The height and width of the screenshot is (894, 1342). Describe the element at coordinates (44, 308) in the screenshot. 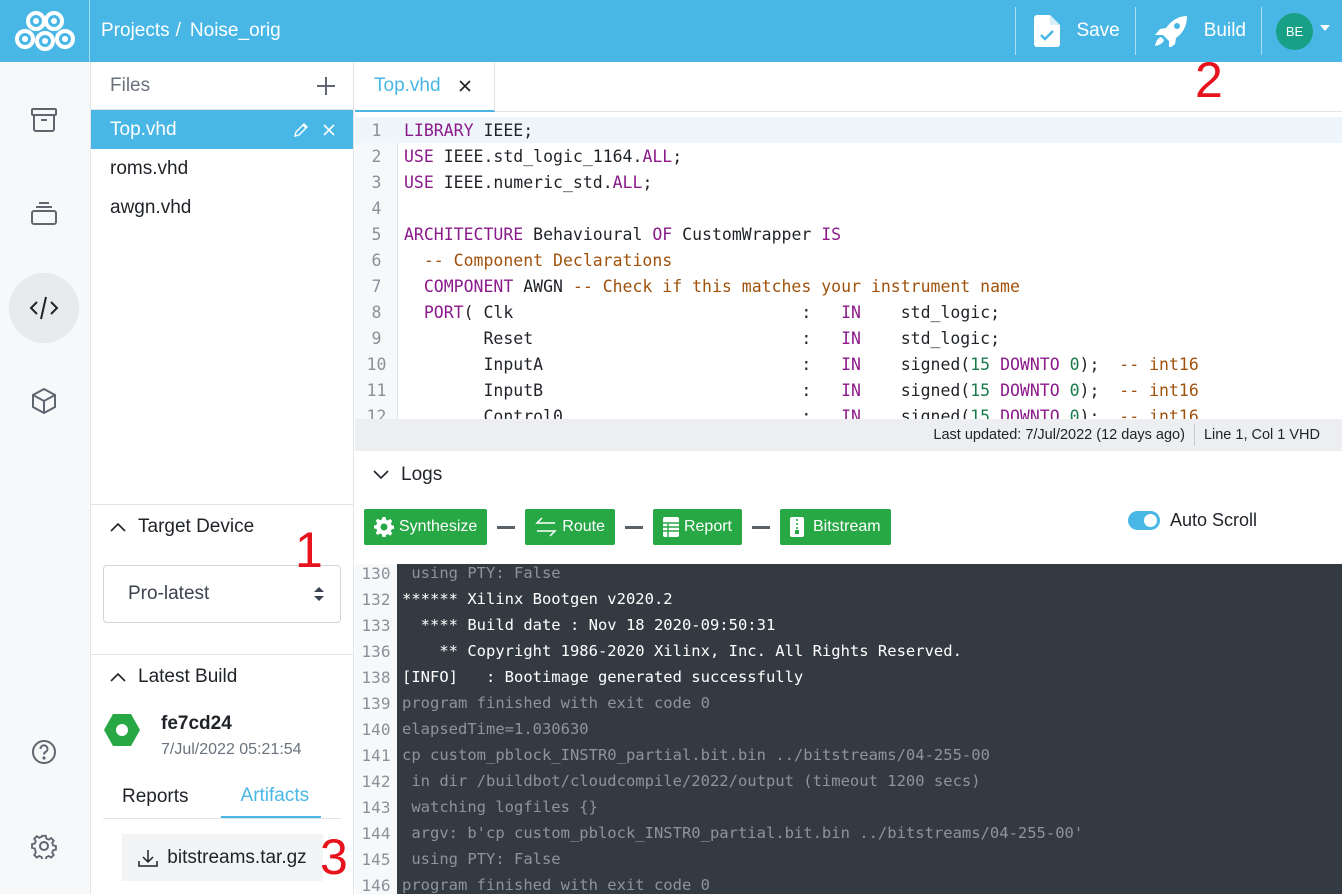

I see `rail-item-code` at that location.